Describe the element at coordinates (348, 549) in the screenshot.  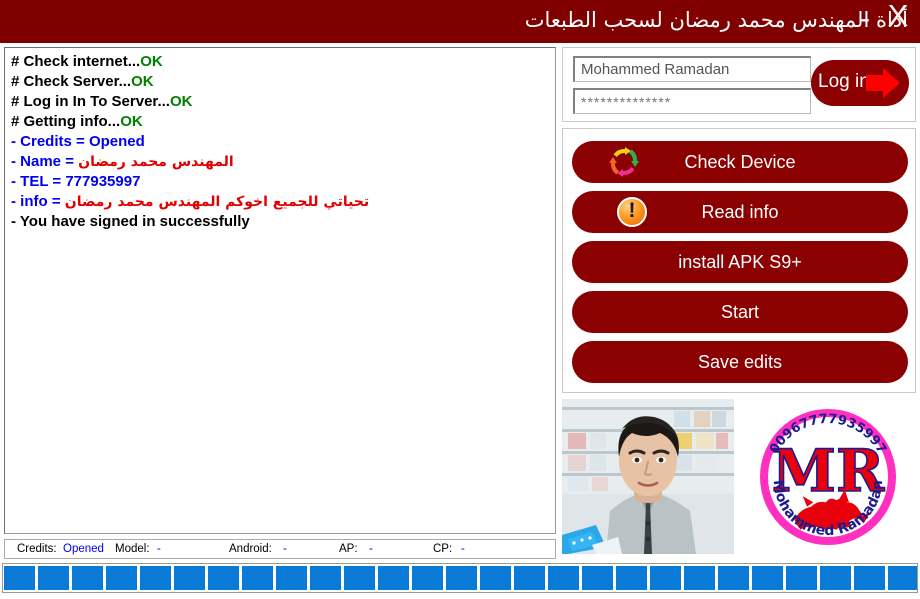
I see `status-ap-label: AP:` at that location.